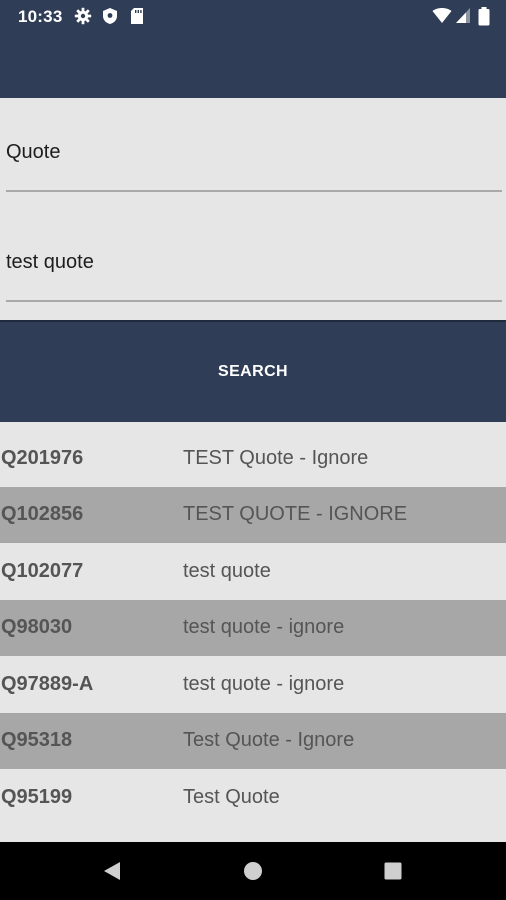 Image resolution: width=506 pixels, height=900 pixels. Describe the element at coordinates (276, 457) in the screenshot. I see `result-description: TEST Quote - Ignore` at that location.